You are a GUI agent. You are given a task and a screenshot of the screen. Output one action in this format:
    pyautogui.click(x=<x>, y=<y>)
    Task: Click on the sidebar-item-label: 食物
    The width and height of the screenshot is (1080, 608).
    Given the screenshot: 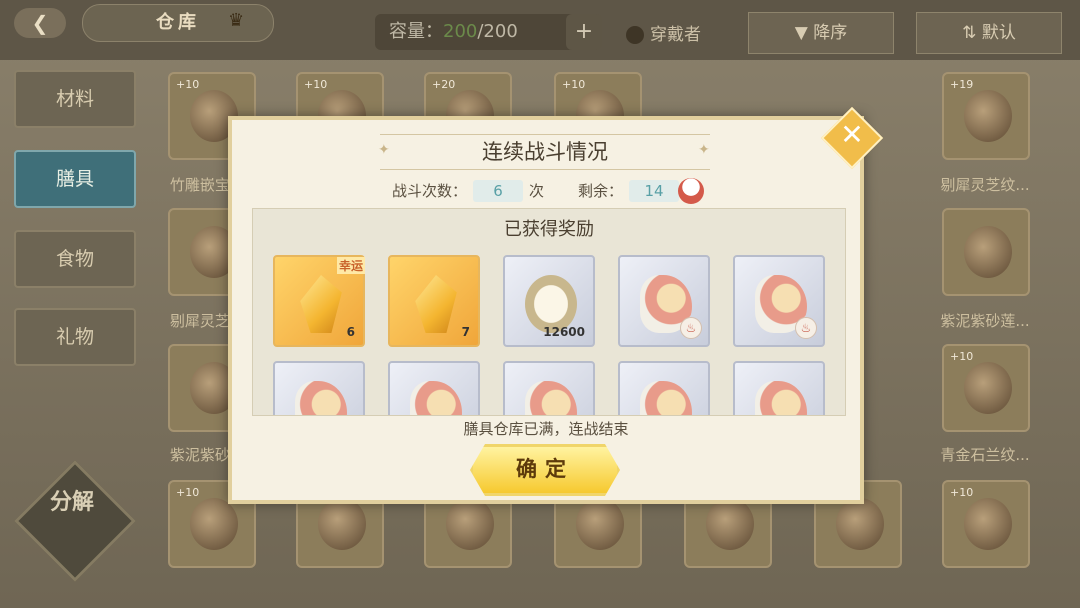 What is the action you would take?
    pyautogui.click(x=74, y=259)
    